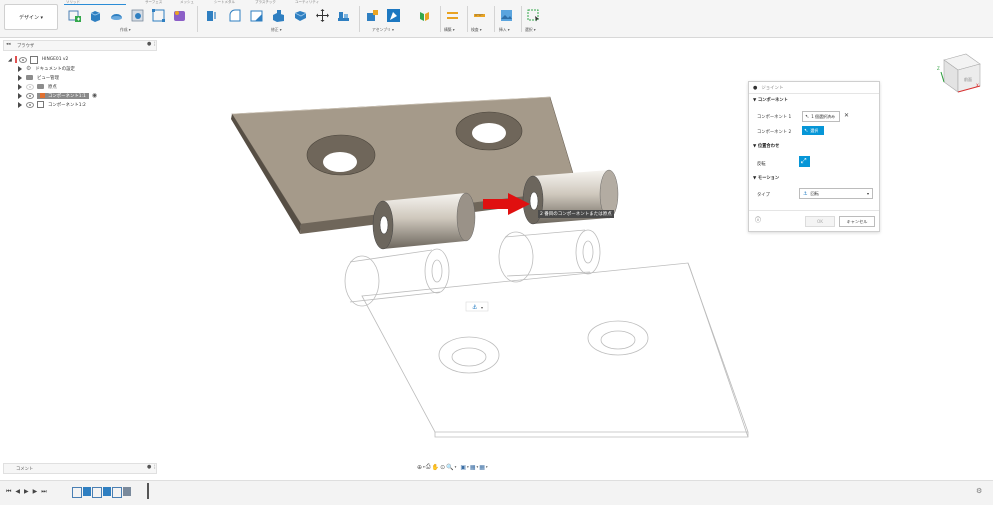 This screenshot has width=993, height=505. I want to click on press-pull-icon, so click(211, 15).